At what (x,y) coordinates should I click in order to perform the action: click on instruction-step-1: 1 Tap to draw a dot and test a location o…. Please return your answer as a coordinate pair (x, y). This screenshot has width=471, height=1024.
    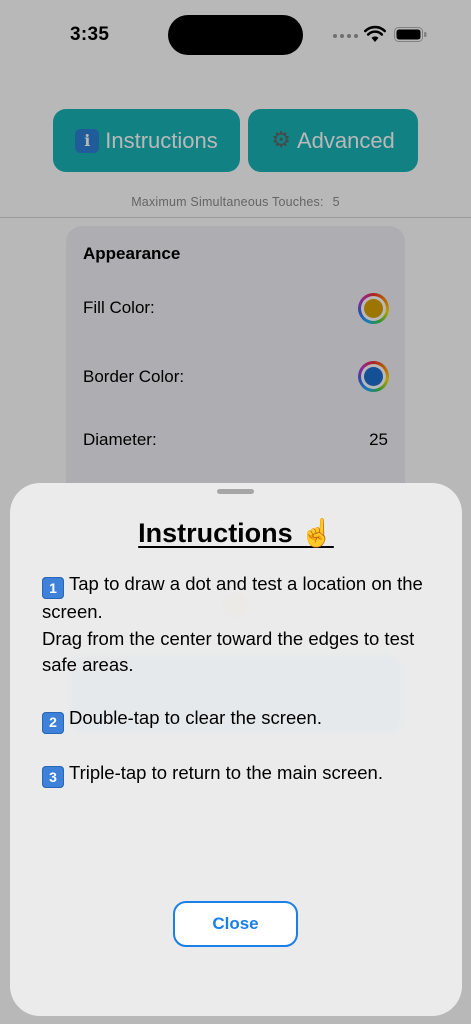
    Looking at the image, I should click on (242, 625).